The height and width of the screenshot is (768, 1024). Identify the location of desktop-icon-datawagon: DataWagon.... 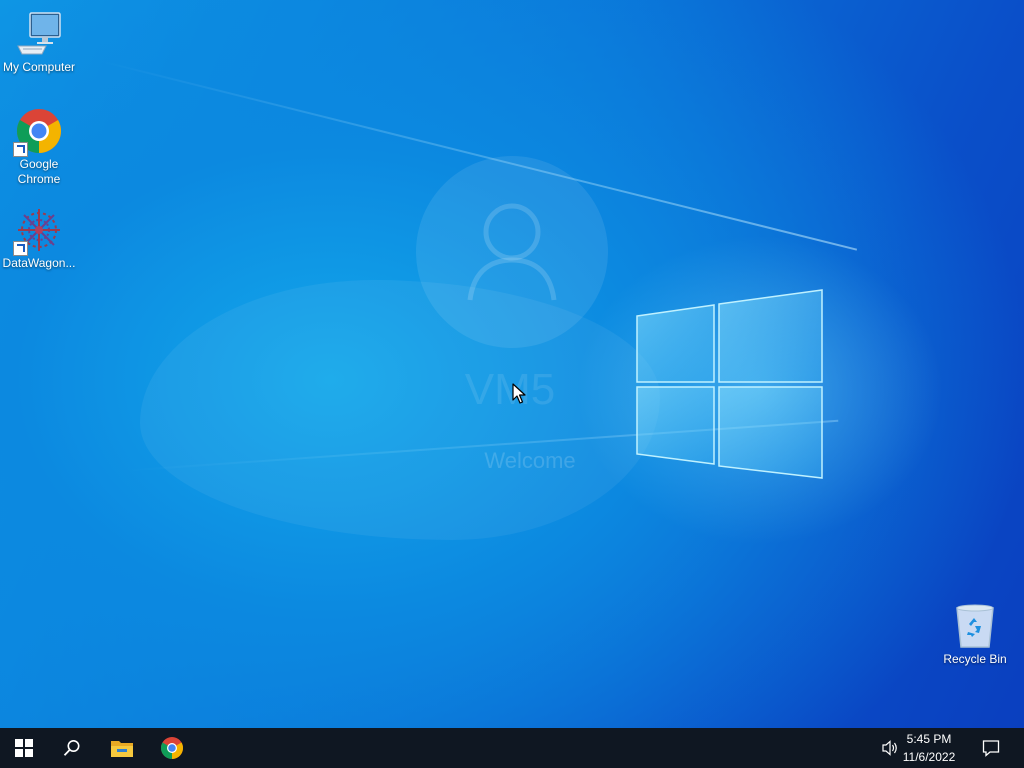
(39, 238).